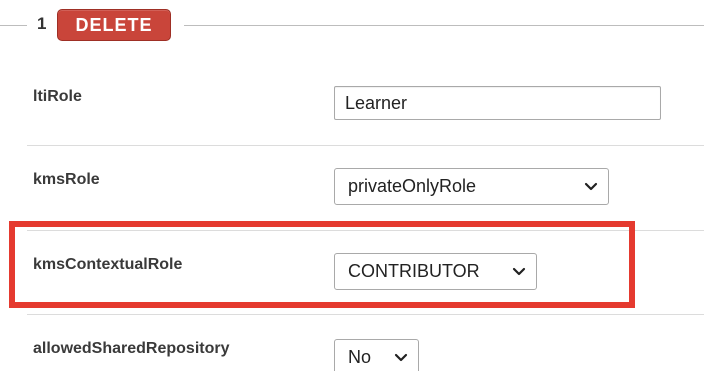 The height and width of the screenshot is (371, 704). Describe the element at coordinates (66, 179) in the screenshot. I see `kmsrole-label: kmsRole` at that location.